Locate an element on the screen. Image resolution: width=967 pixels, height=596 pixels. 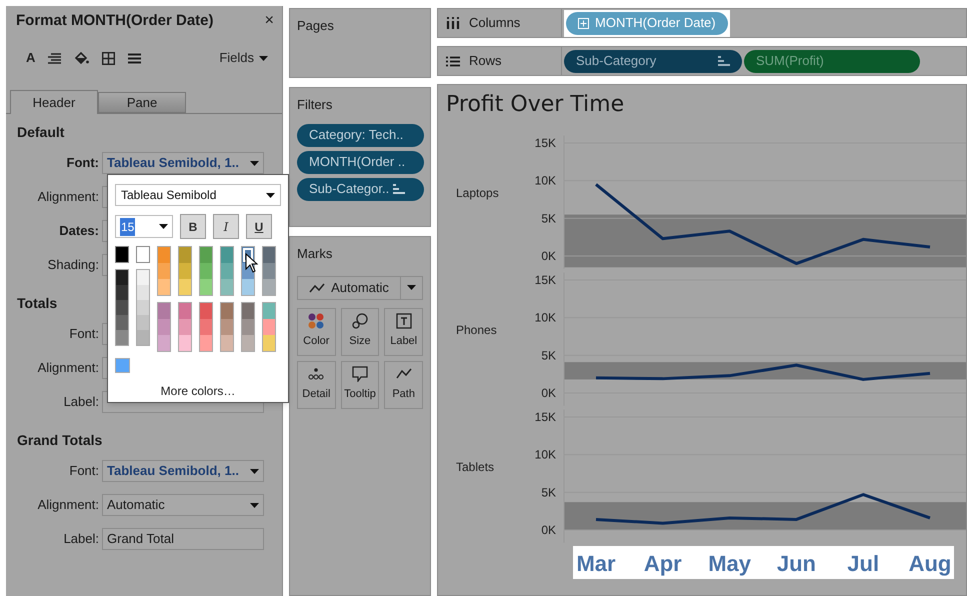
card-title: Marks is located at coordinates (315, 254).